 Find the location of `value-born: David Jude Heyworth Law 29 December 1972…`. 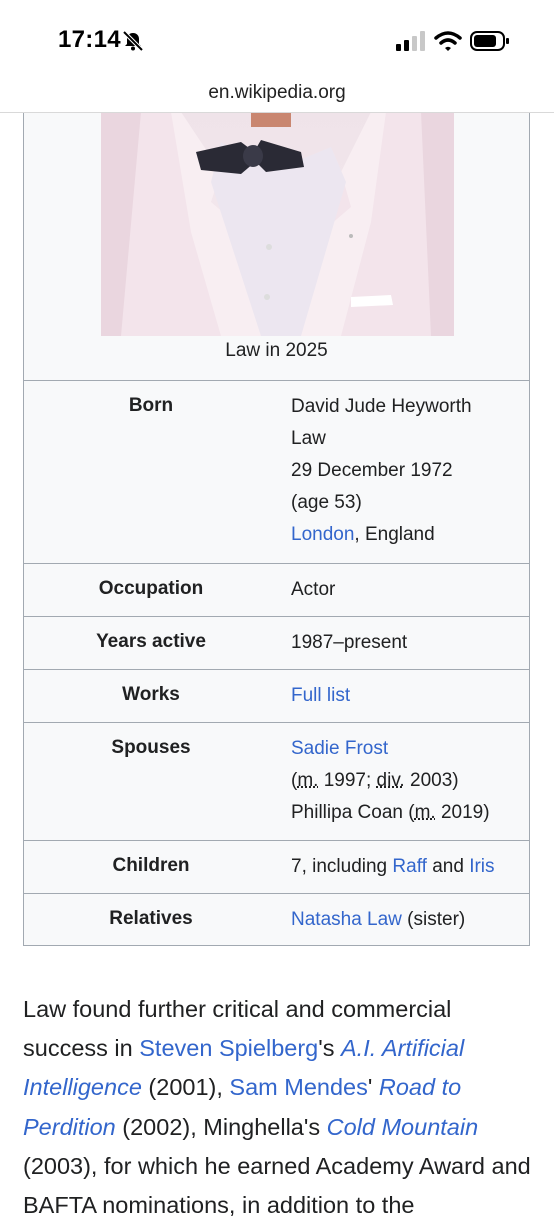

value-born: David Jude Heyworth Law 29 December 1972… is located at coordinates (381, 471).